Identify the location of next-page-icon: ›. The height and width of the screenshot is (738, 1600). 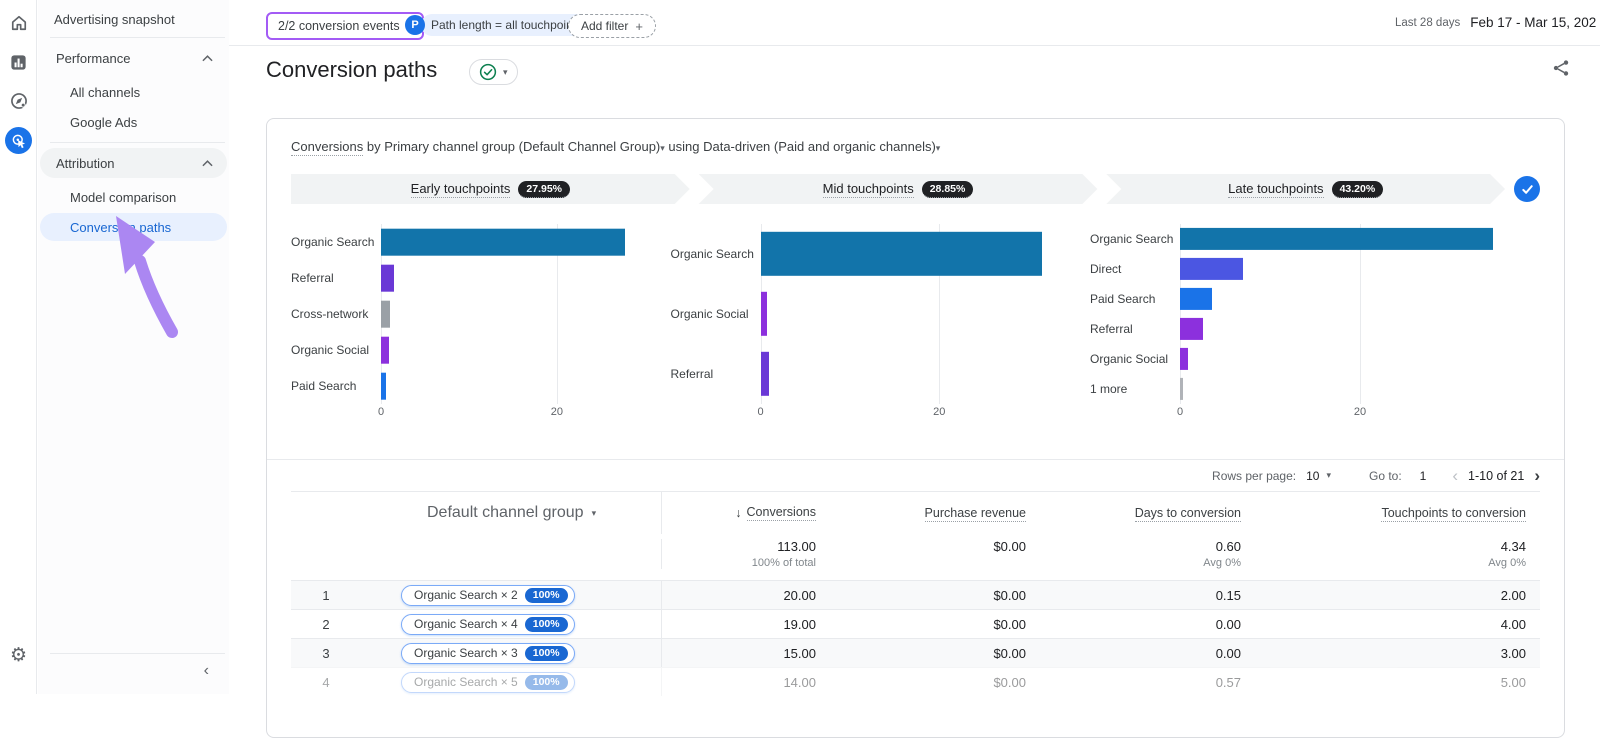
(1537, 476).